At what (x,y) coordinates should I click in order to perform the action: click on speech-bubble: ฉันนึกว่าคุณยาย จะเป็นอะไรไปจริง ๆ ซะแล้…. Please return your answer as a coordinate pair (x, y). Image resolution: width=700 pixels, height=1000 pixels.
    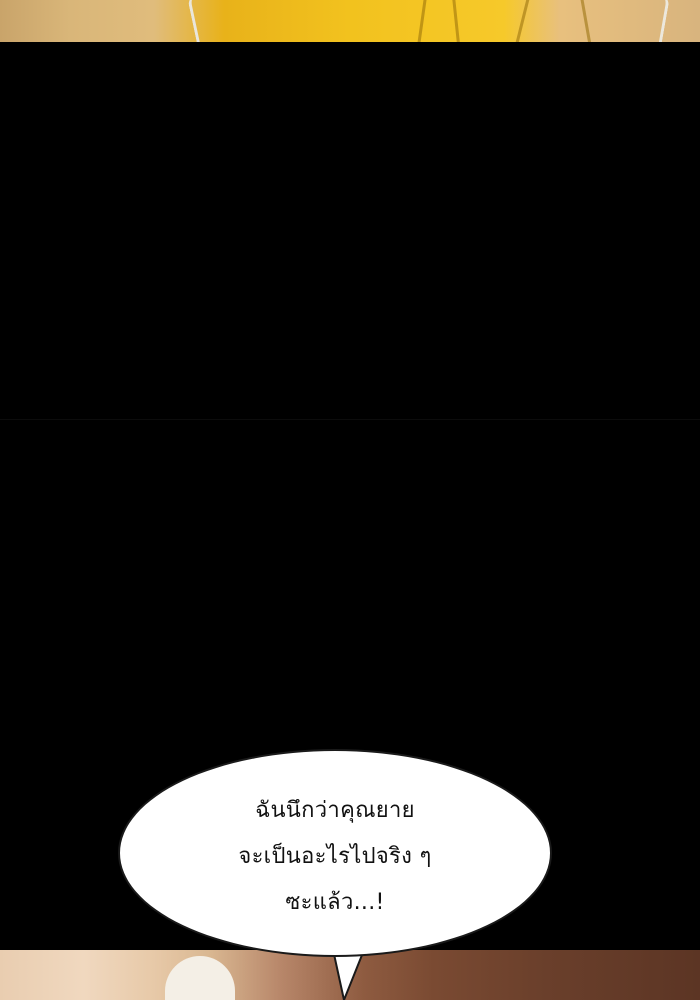
    Looking at the image, I should click on (335, 853).